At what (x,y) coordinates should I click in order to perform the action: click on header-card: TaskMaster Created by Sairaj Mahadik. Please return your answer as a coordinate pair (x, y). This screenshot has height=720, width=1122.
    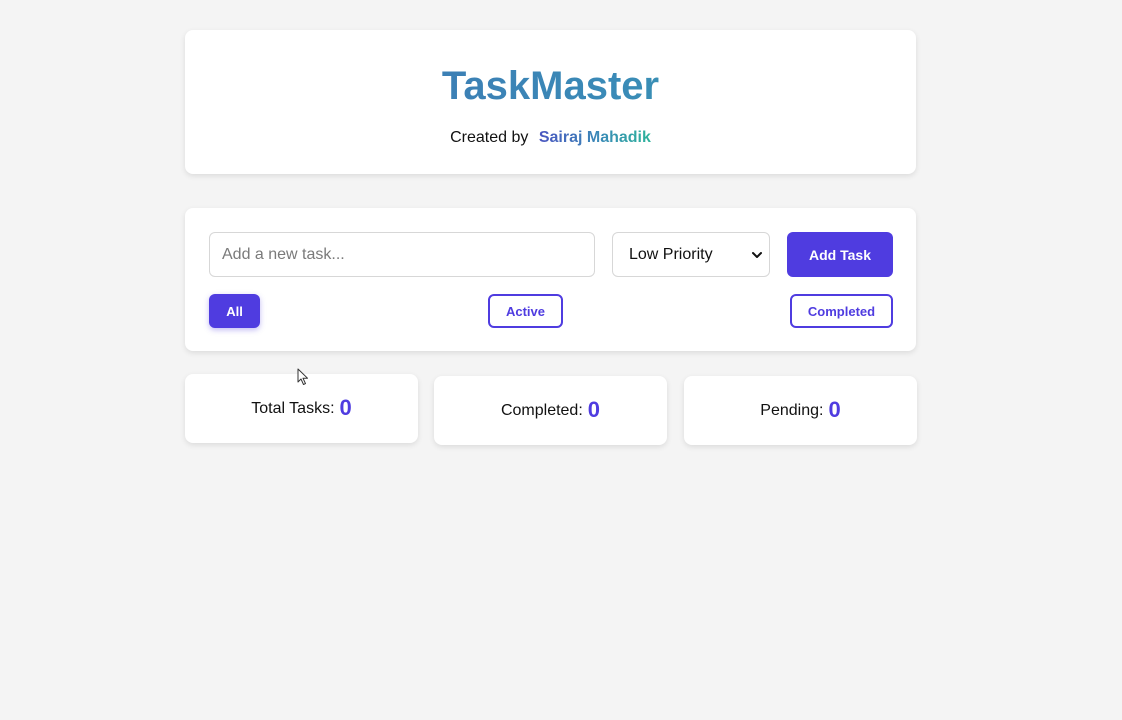
    Looking at the image, I should click on (550, 102).